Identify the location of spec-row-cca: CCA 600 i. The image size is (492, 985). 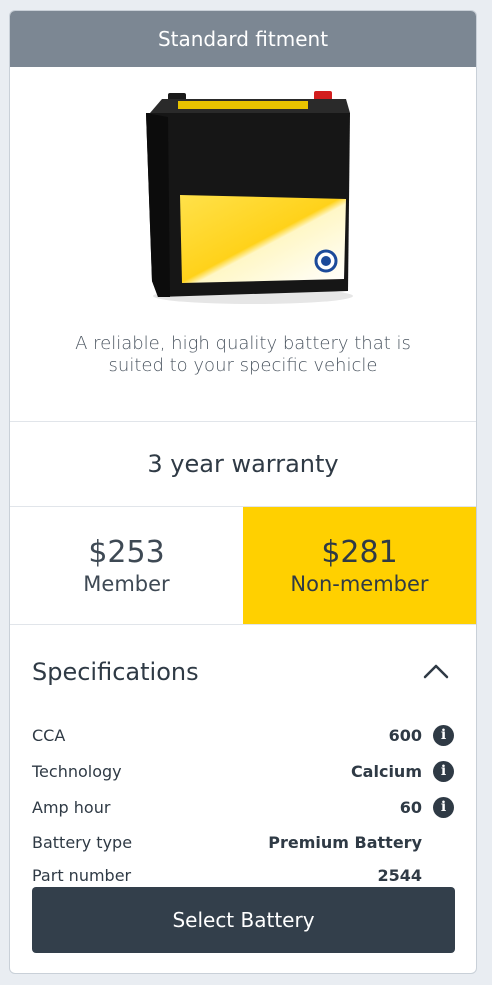
(243, 735).